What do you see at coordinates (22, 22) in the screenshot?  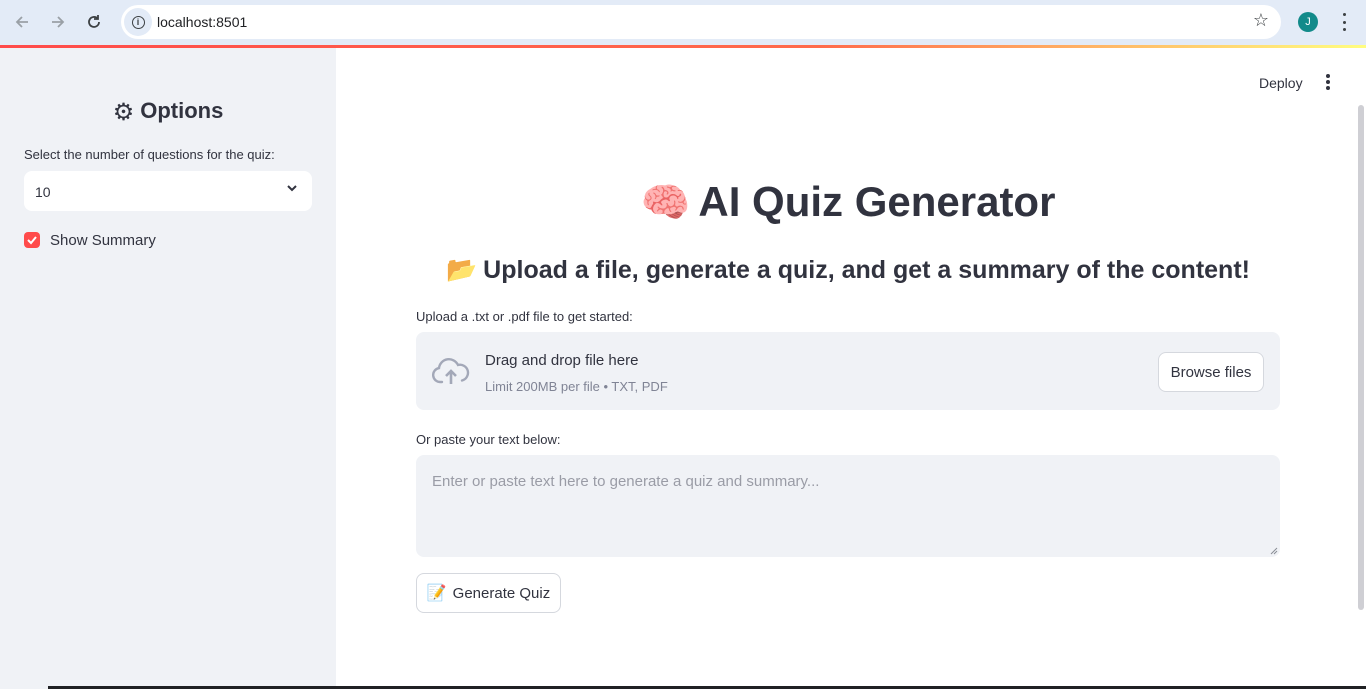 I see `back-arrow-icon` at bounding box center [22, 22].